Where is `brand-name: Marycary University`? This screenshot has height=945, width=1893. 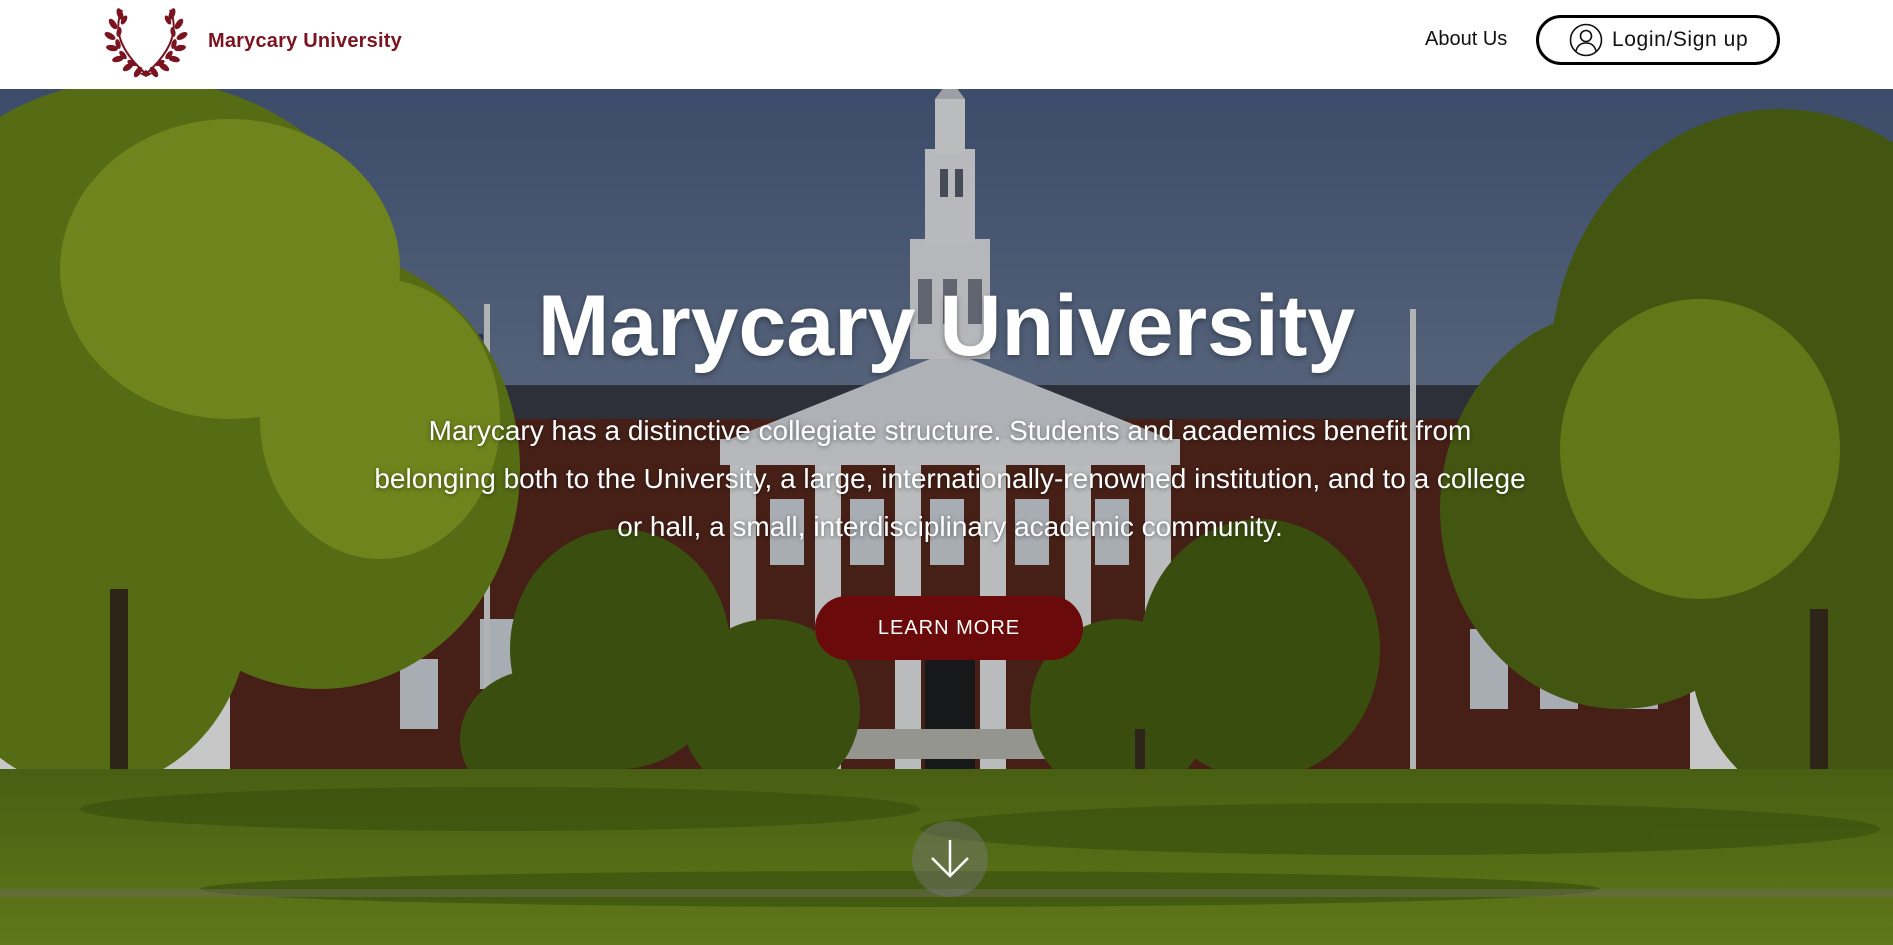 brand-name: Marycary University is located at coordinates (305, 40).